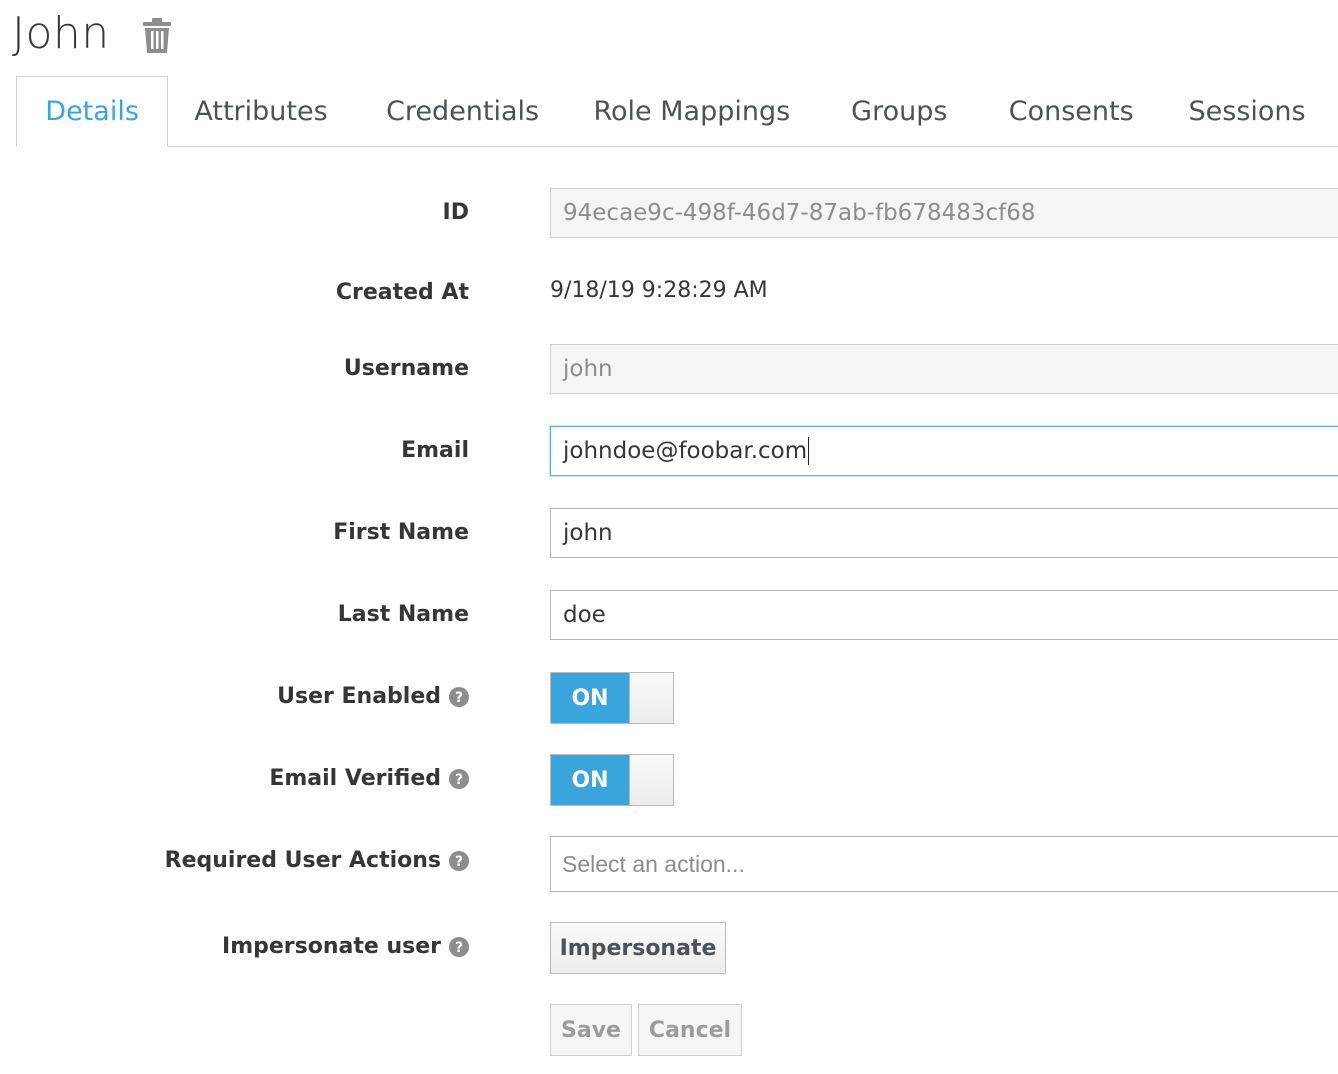  Describe the element at coordinates (435, 450) in the screenshot. I see `email-label: Email` at that location.